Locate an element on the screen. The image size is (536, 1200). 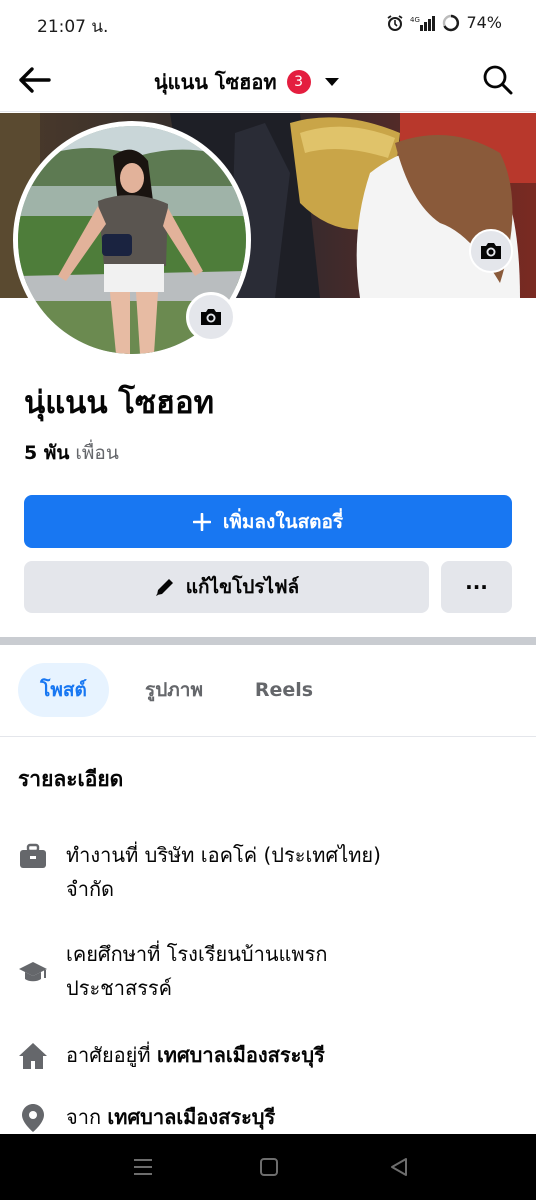
tab-reels-label: Reels is located at coordinates (284, 690).